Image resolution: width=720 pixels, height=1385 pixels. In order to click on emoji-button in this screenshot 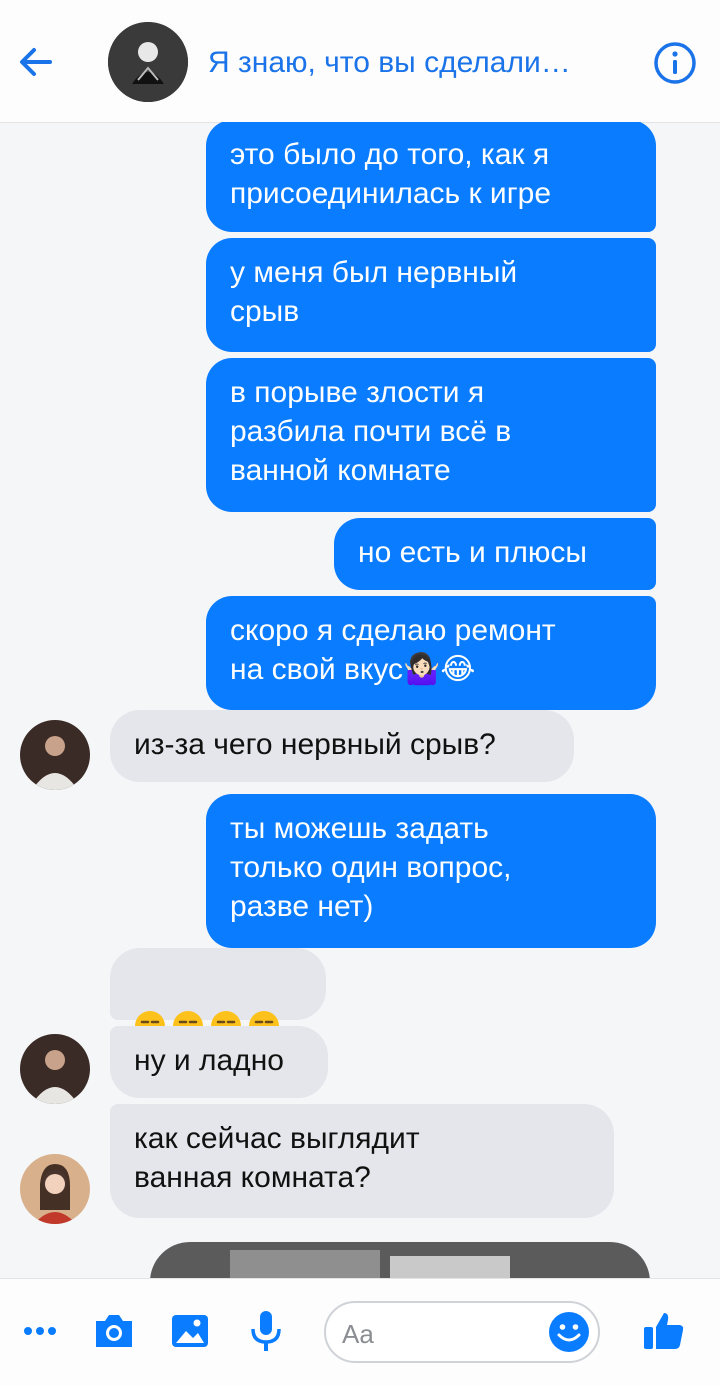, I will do `click(569, 1332)`.